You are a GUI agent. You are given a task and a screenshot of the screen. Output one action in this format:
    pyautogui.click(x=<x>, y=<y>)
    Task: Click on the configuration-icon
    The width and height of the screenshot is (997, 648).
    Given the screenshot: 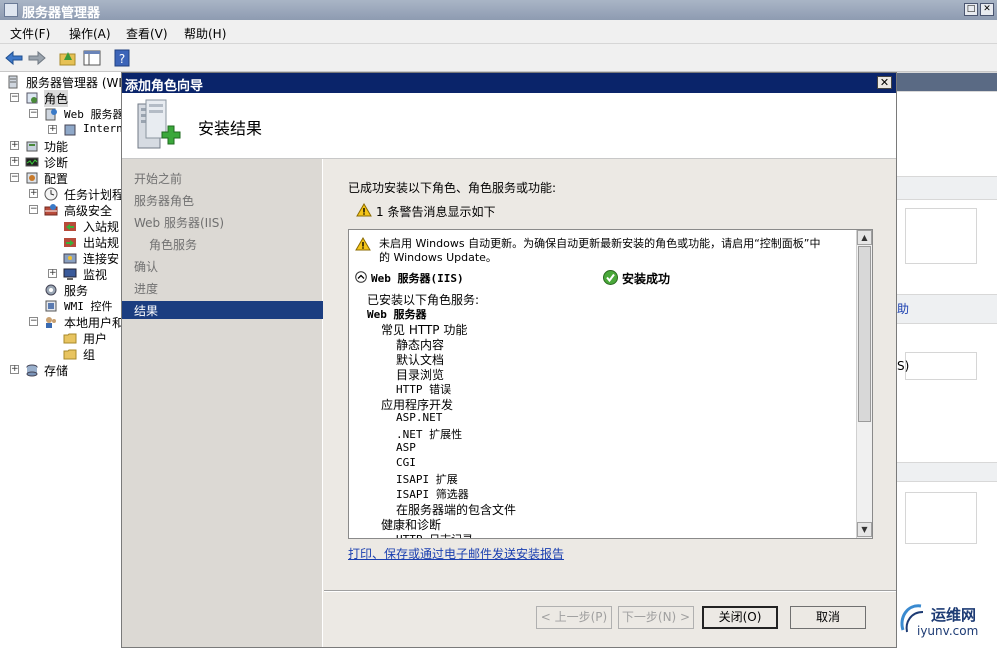 What is the action you would take?
    pyautogui.click(x=32, y=178)
    